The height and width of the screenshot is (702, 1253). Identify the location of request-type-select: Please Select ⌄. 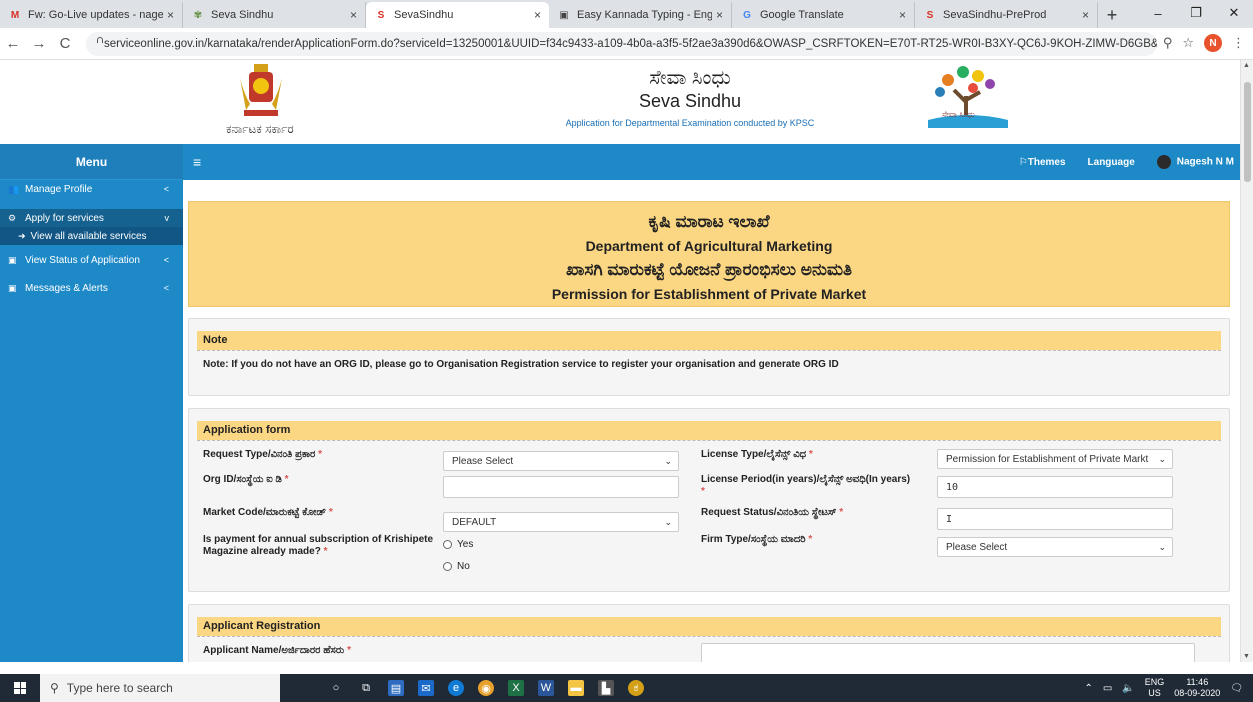
(561, 461).